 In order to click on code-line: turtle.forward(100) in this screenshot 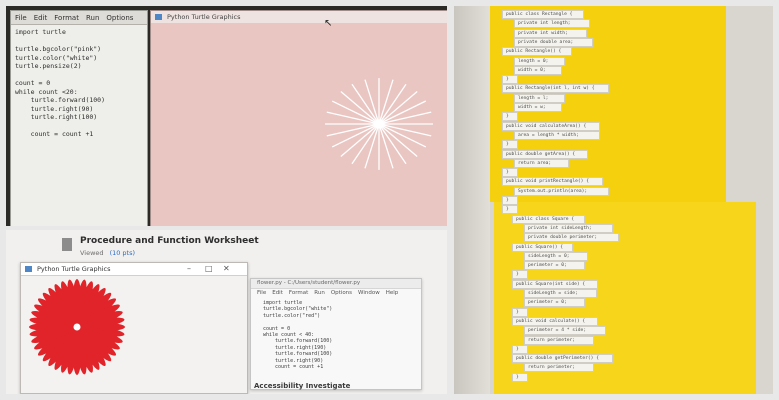, I will do `click(60, 100)`.